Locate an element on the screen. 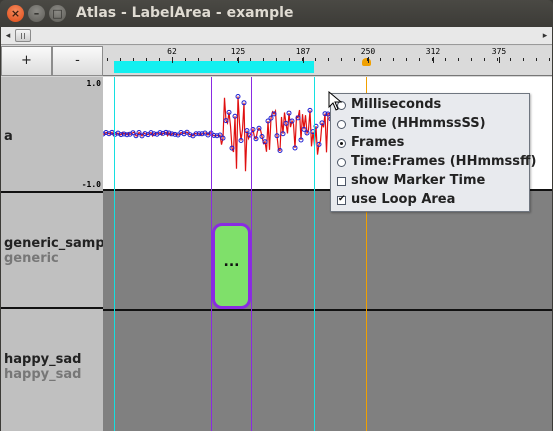 Image resolution: width=553 pixels, height=431 pixels. window-title: Atlas - LabelArea - example is located at coordinates (185, 13).